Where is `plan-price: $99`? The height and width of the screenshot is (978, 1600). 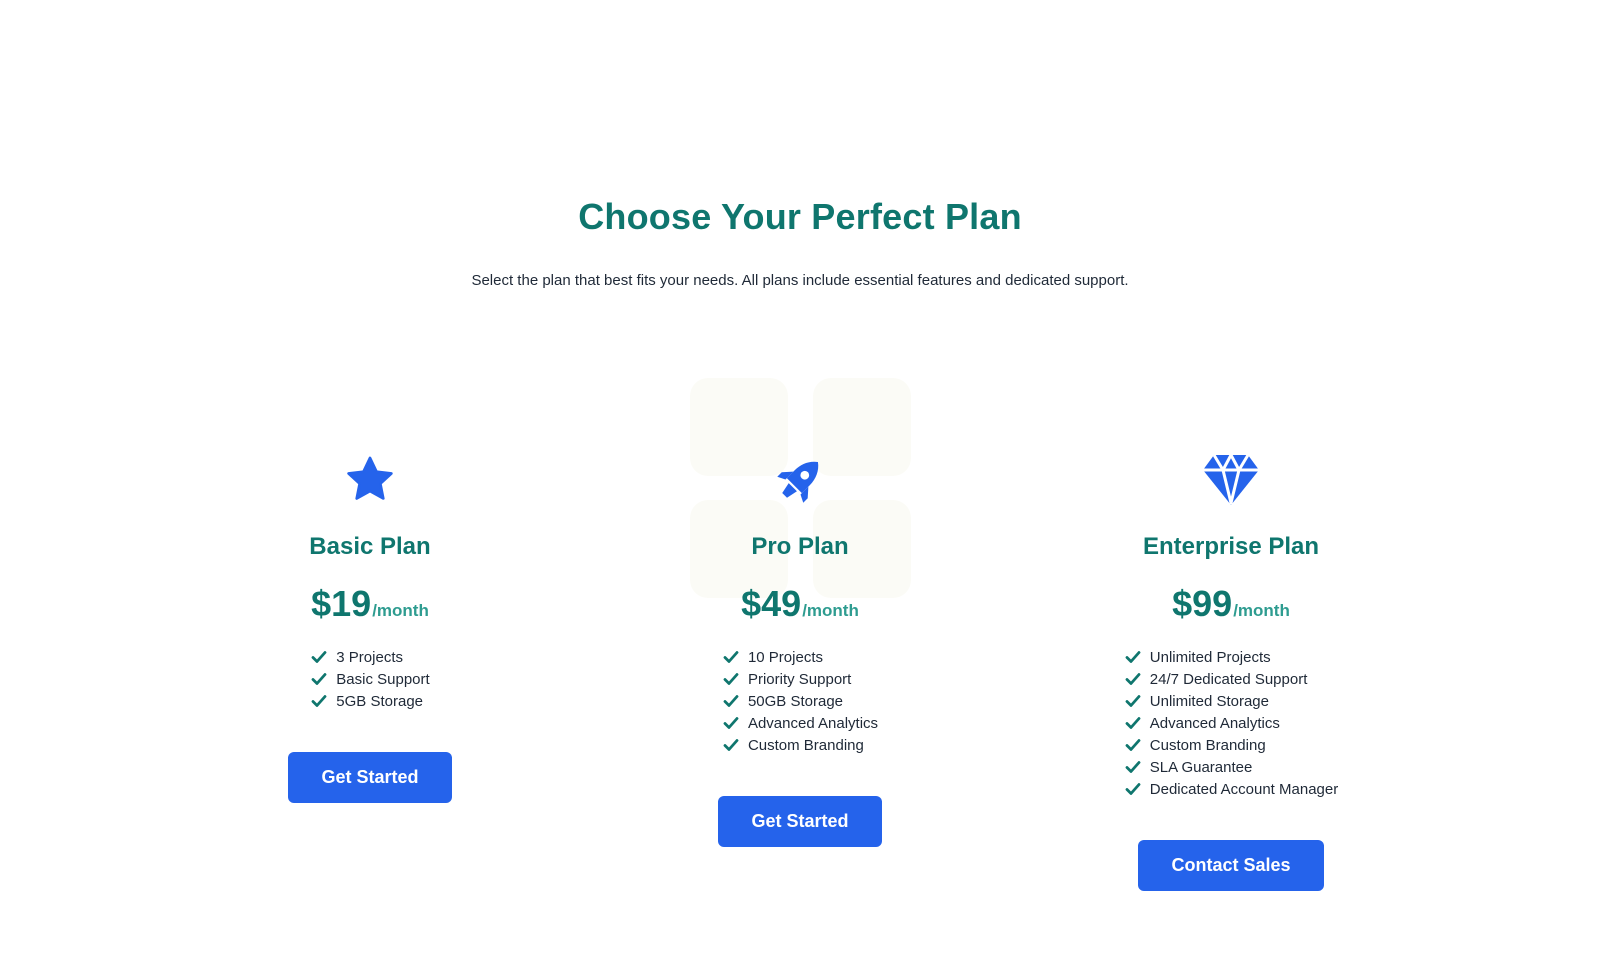
plan-price: $99 is located at coordinates (1202, 603).